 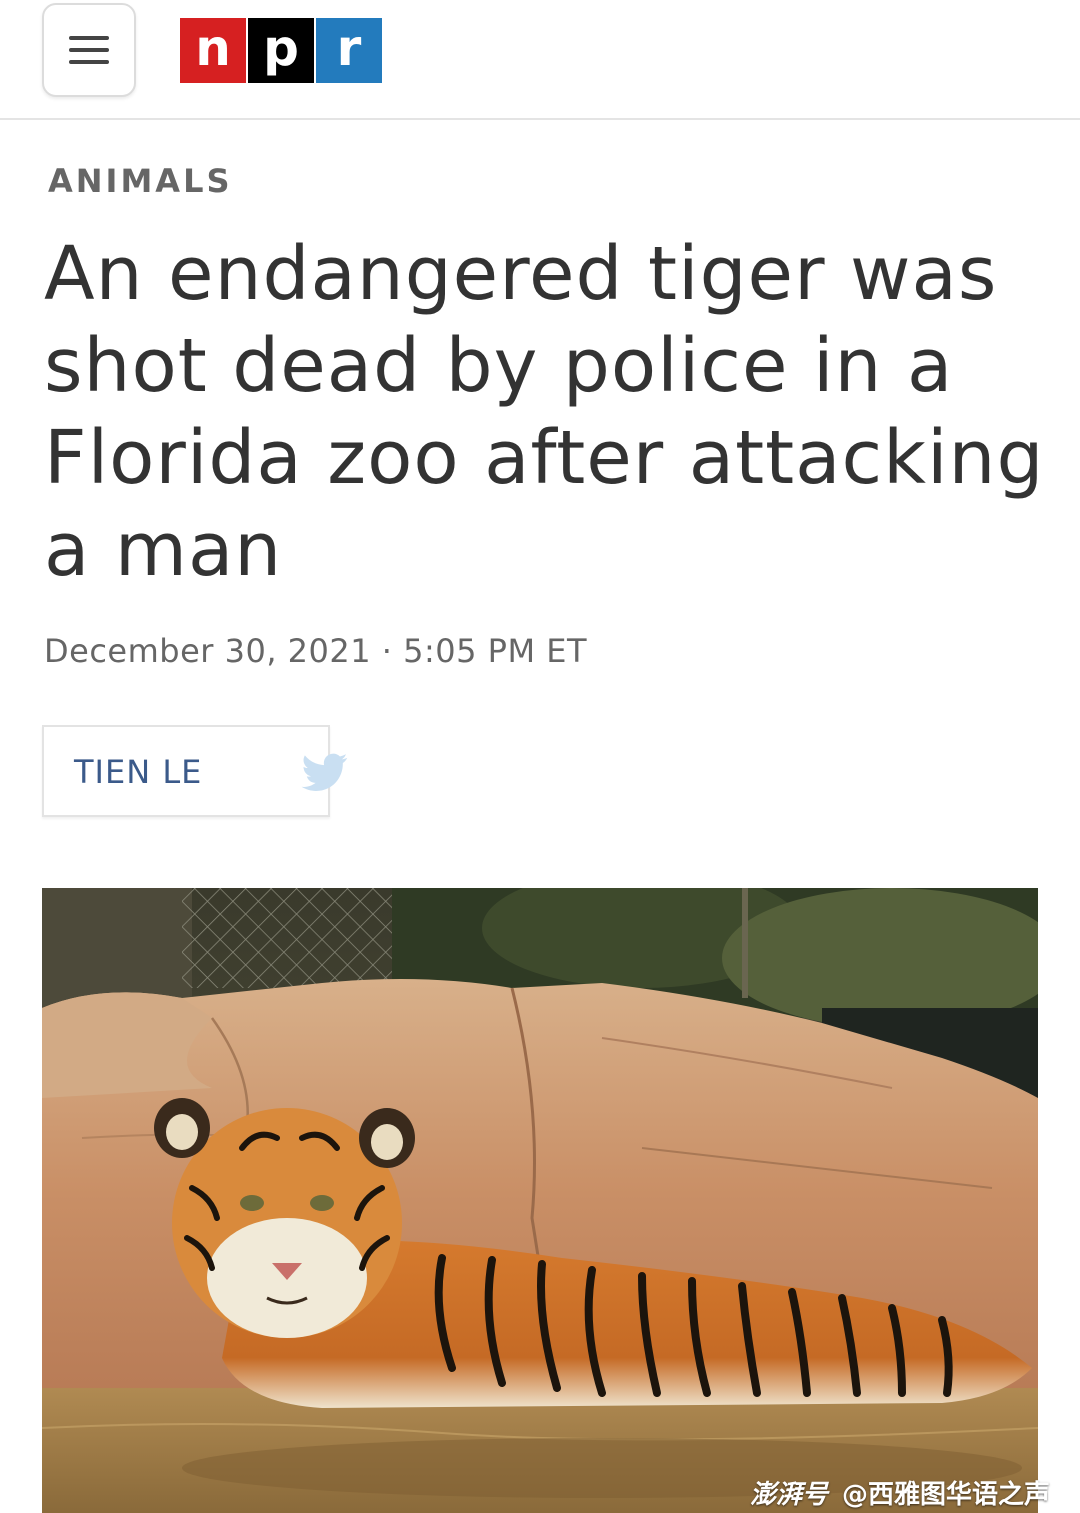 I want to click on author-name: TIEN LE, so click(x=138, y=772).